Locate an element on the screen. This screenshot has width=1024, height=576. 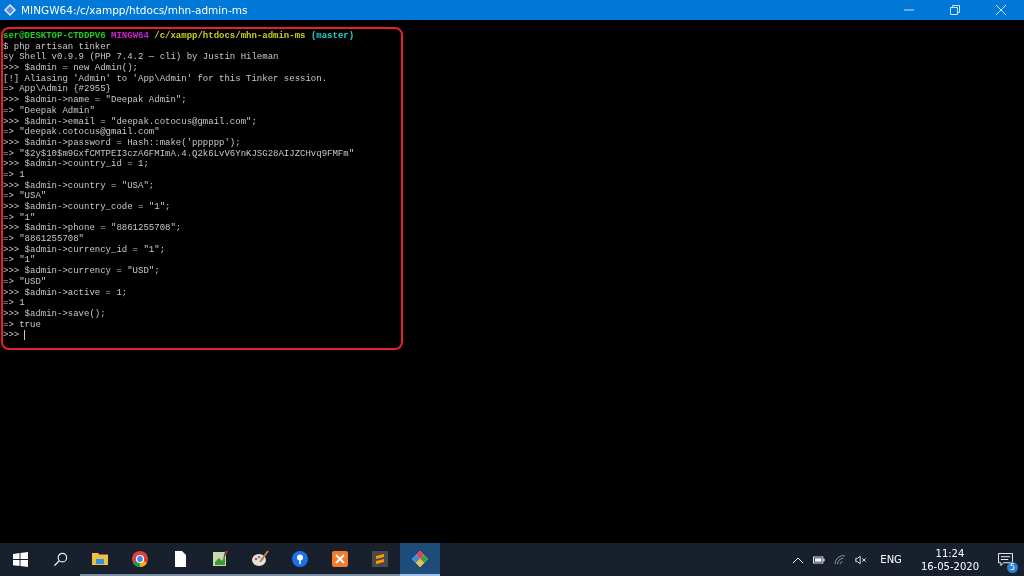
diamond-icon is located at coordinates (10, 10).